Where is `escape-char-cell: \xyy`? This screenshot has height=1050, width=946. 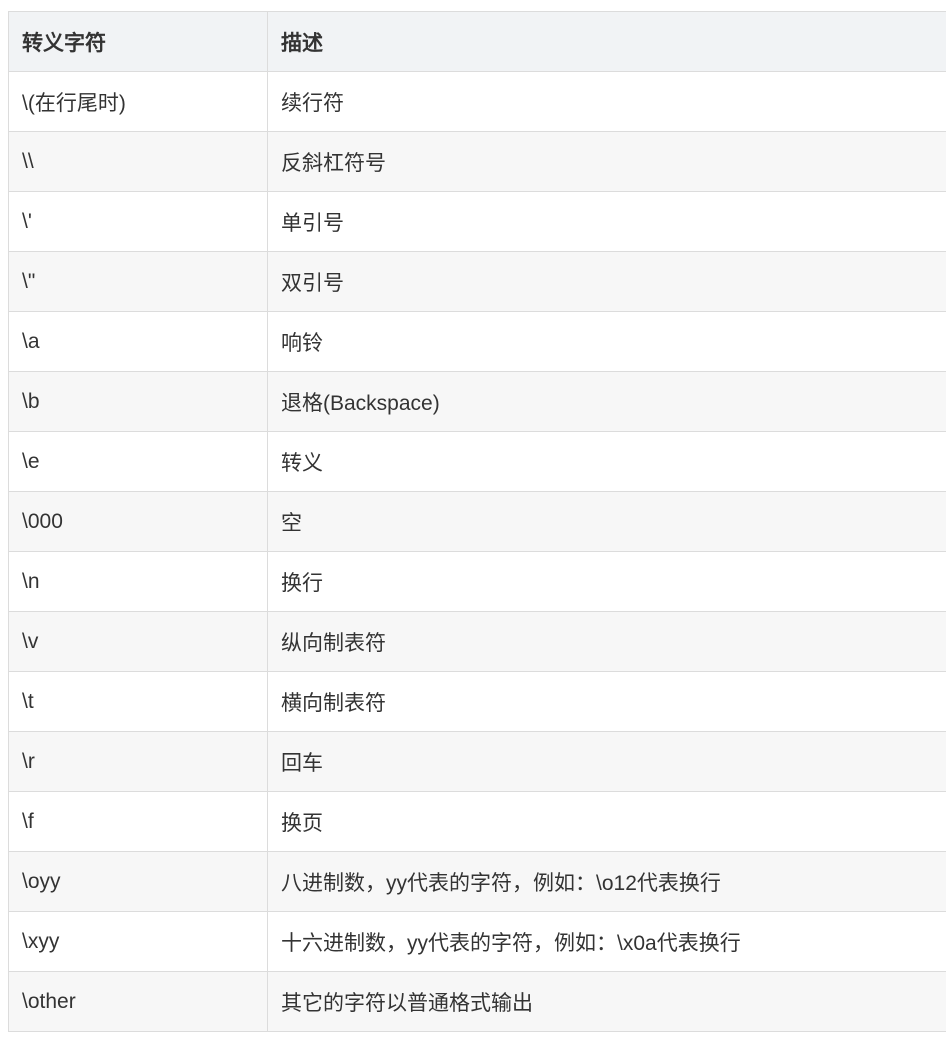 escape-char-cell: \xyy is located at coordinates (138, 941).